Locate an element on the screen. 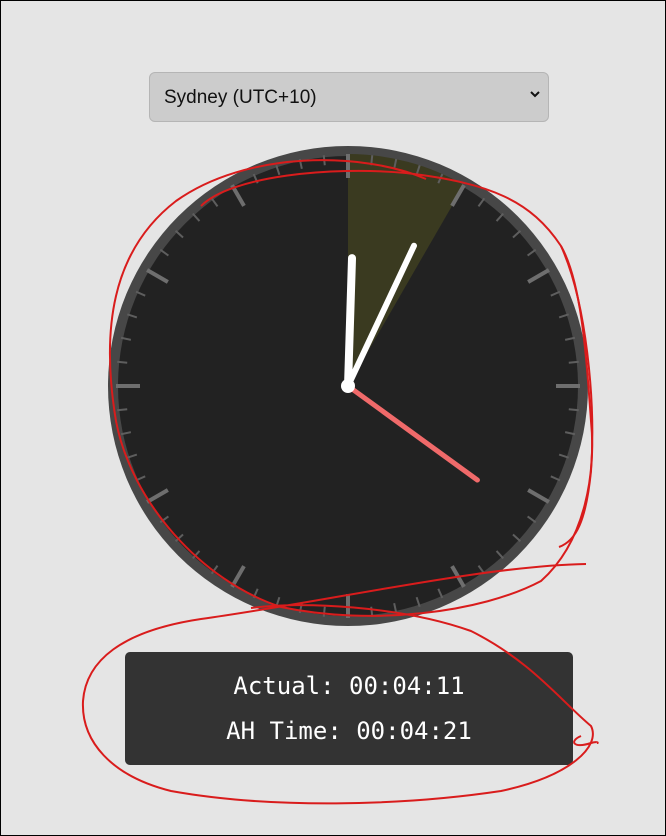 The image size is (666, 836). actual-time-value: 00:04:11 is located at coordinates (407, 686).